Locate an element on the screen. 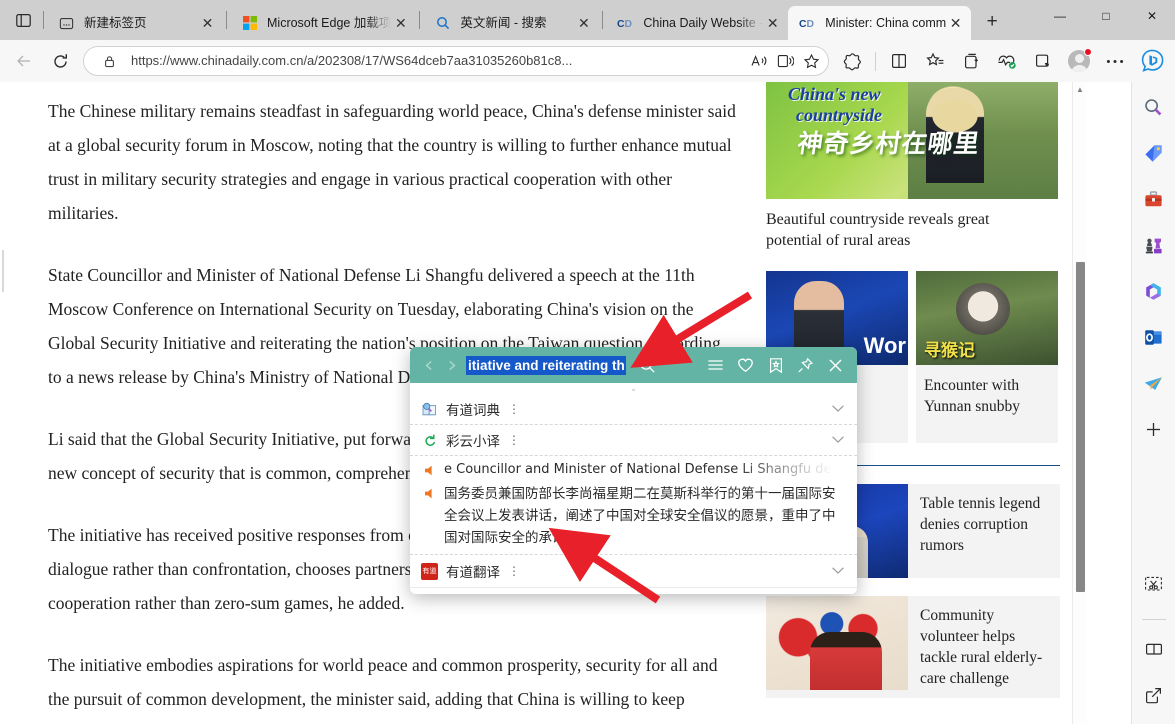 This screenshot has height=724, width=1175. bing-search-icon is located at coordinates (1154, 107).